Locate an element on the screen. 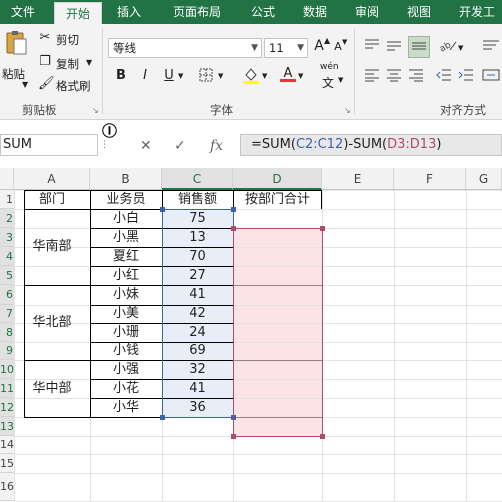 The width and height of the screenshot is (502, 502). column-header-e: E is located at coordinates (358, 179).